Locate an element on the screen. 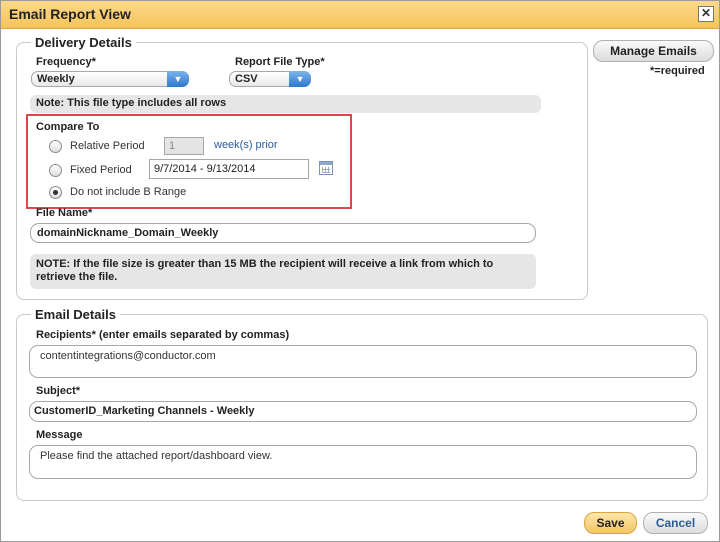  manage-emails-button: Manage Emails is located at coordinates (653, 51).